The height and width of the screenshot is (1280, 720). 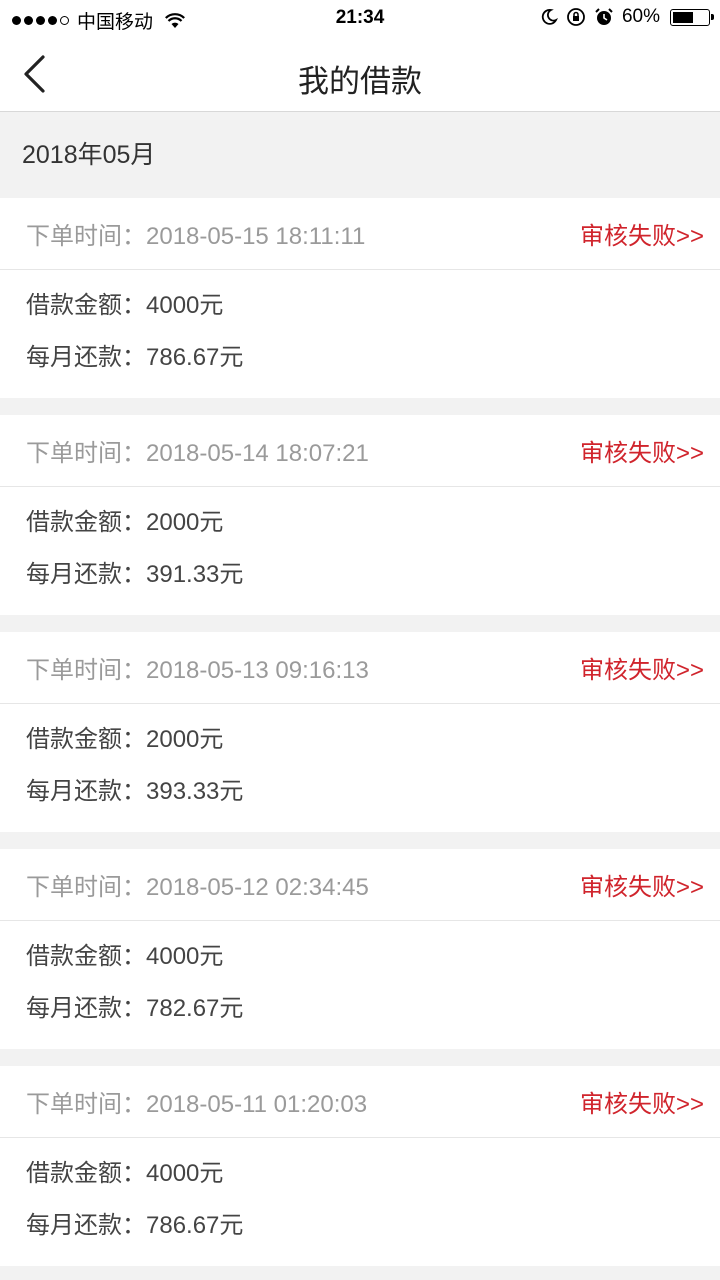 What do you see at coordinates (360, 81) in the screenshot?
I see `page-title: 我的借款` at bounding box center [360, 81].